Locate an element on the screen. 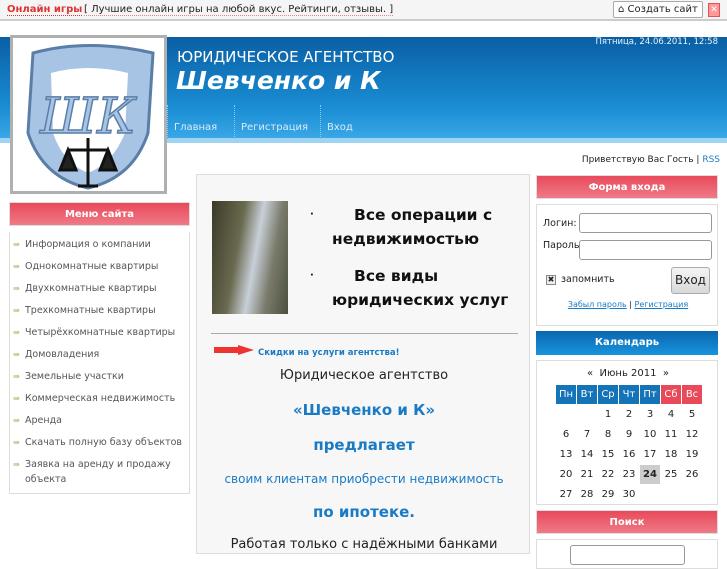 Image resolution: width=727 pixels, height=569 pixels. create-site-button: ⌂ Создать сайт is located at coordinates (658, 9).